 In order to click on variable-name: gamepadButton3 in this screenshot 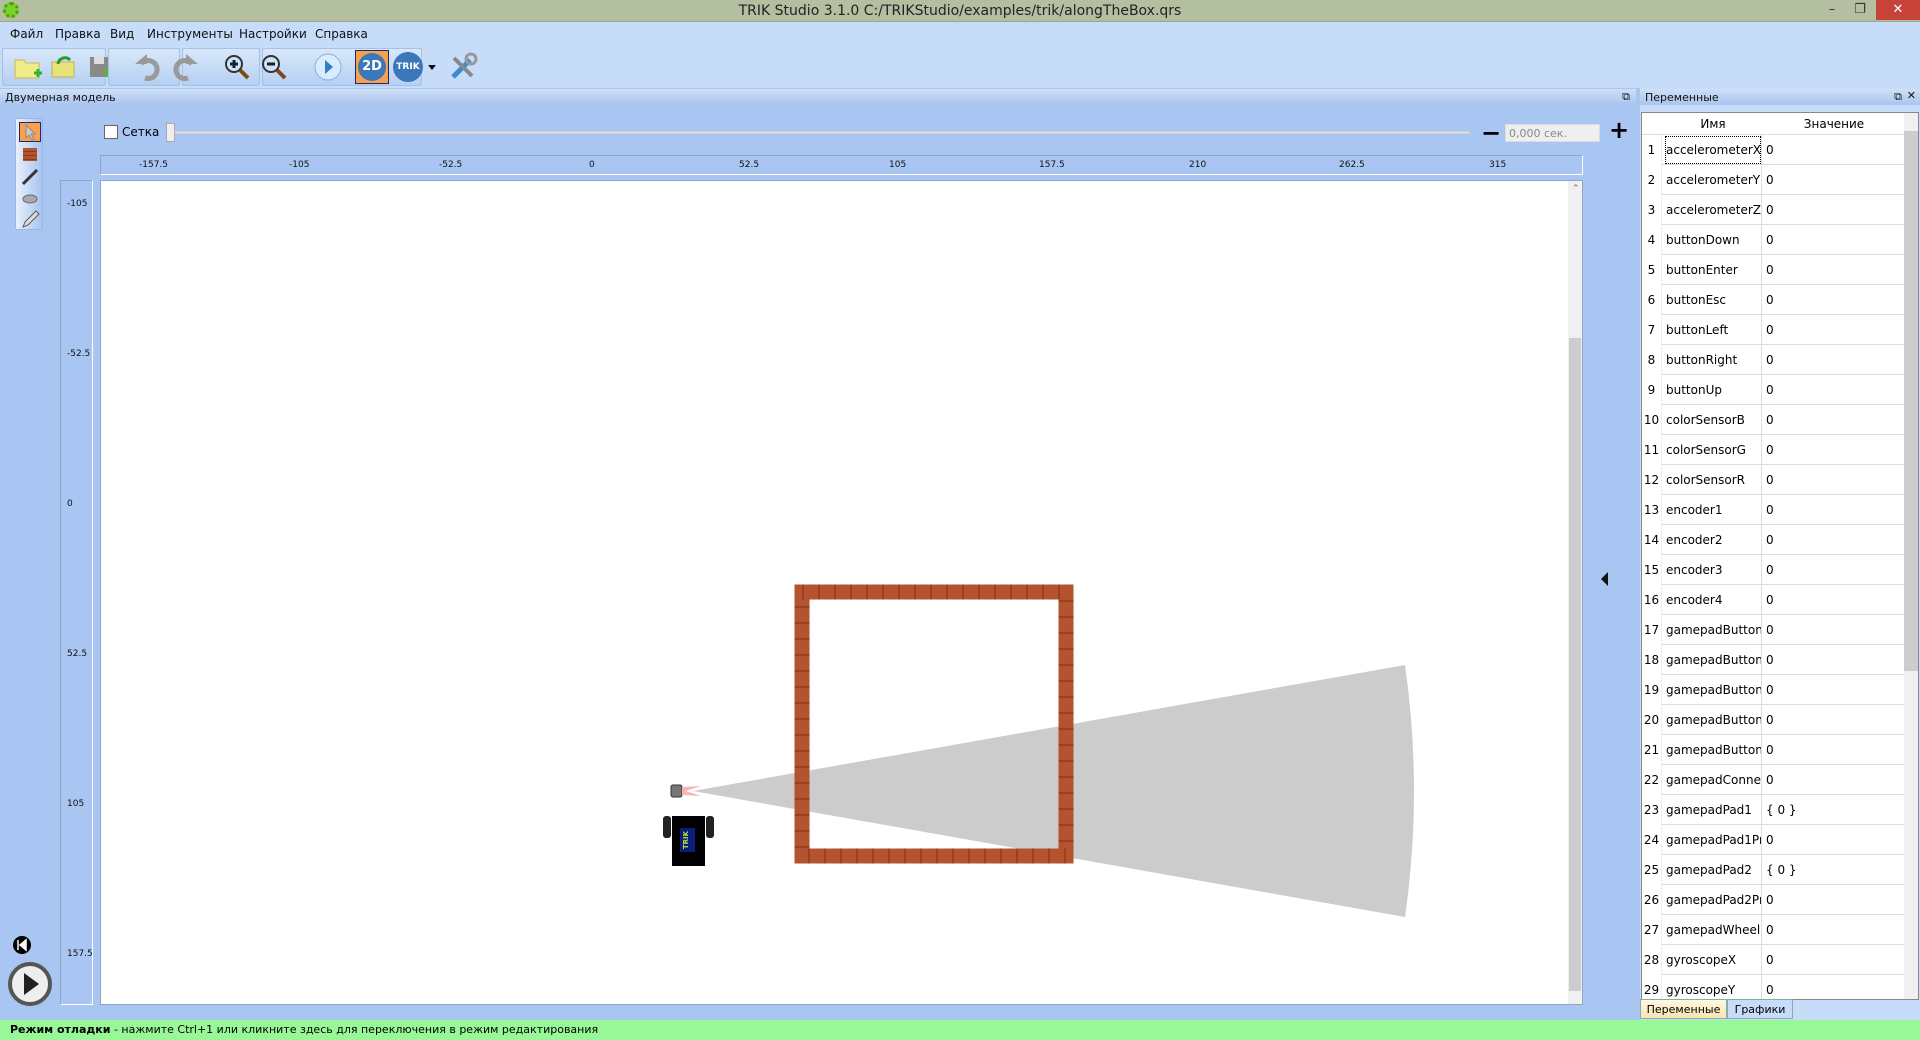, I will do `click(1713, 690)`.